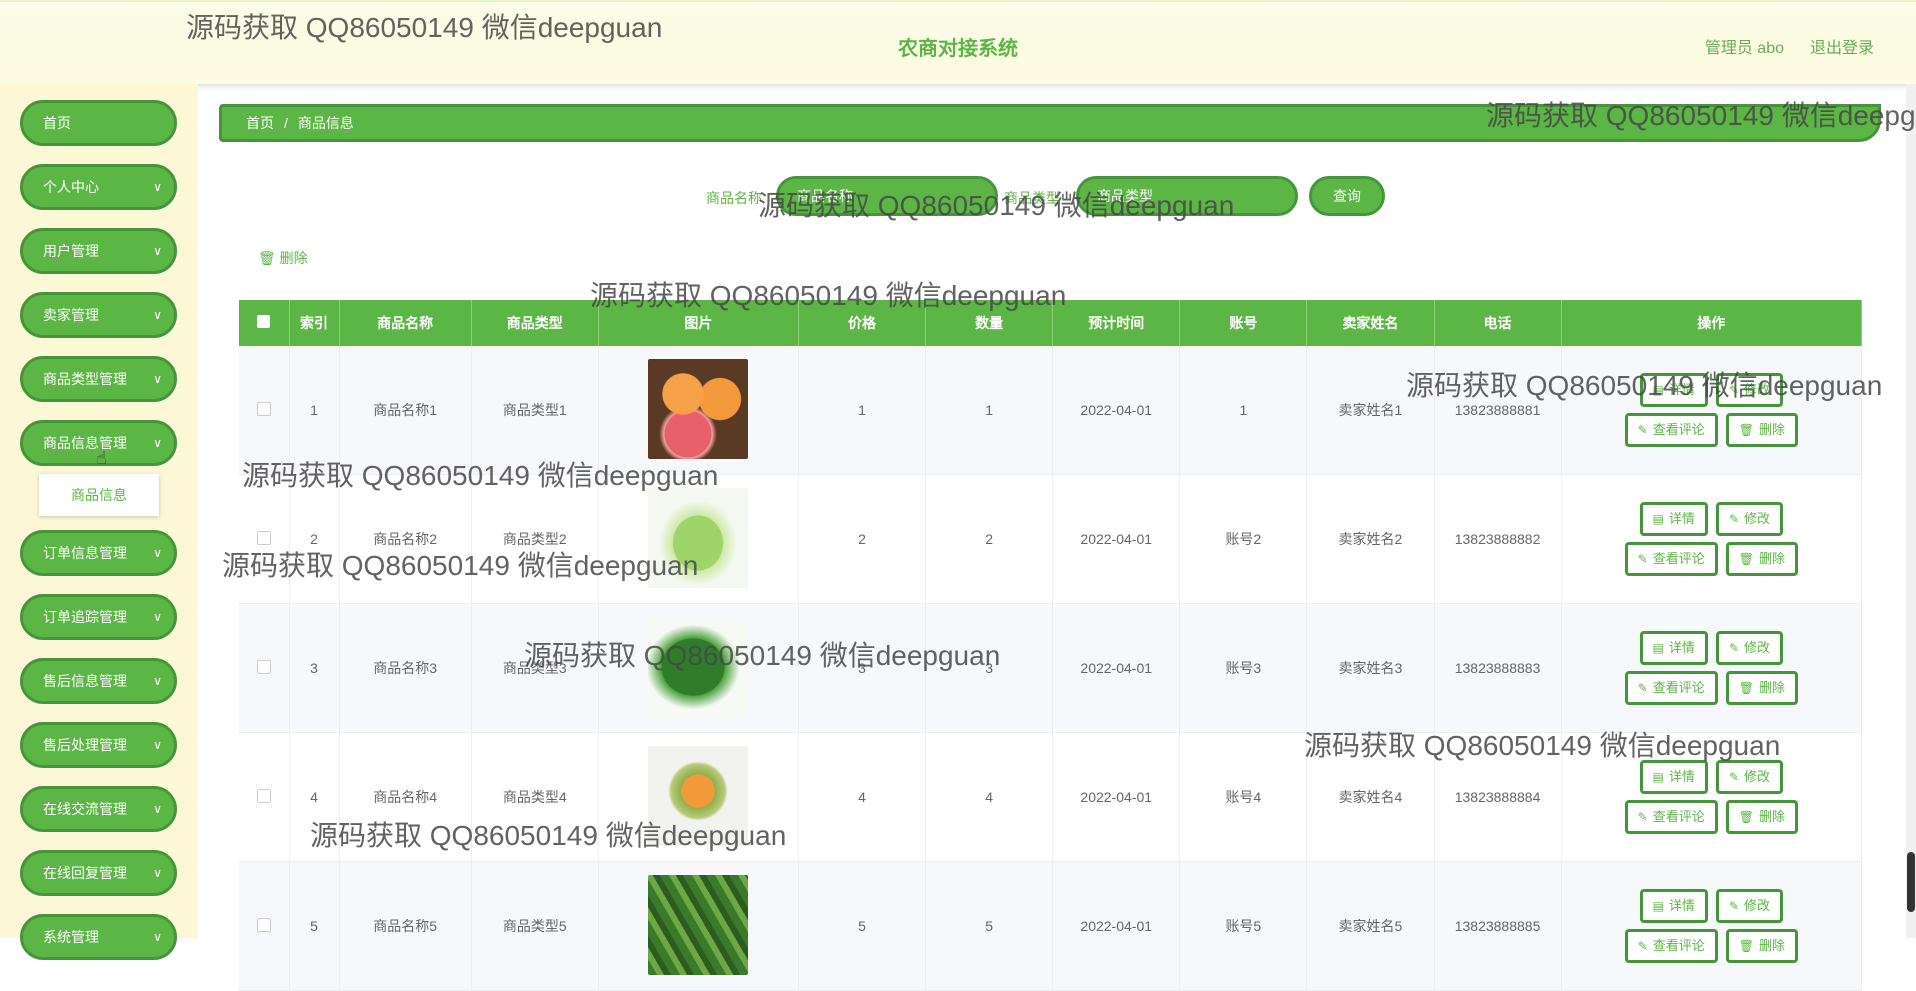  I want to click on hand-cursor-icon: ☝, so click(101, 458).